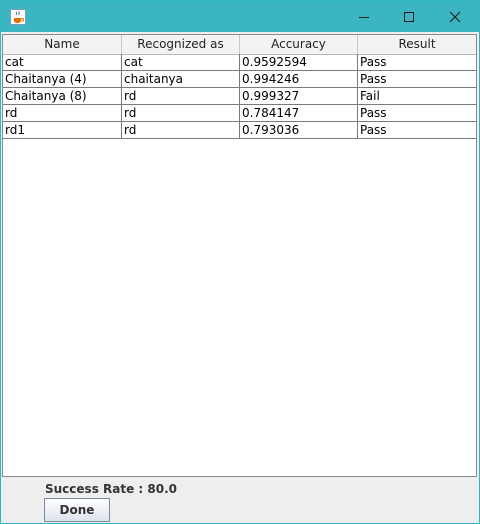 The image size is (480, 524). What do you see at coordinates (370, 96) in the screenshot?
I see `cell-result: Fail` at bounding box center [370, 96].